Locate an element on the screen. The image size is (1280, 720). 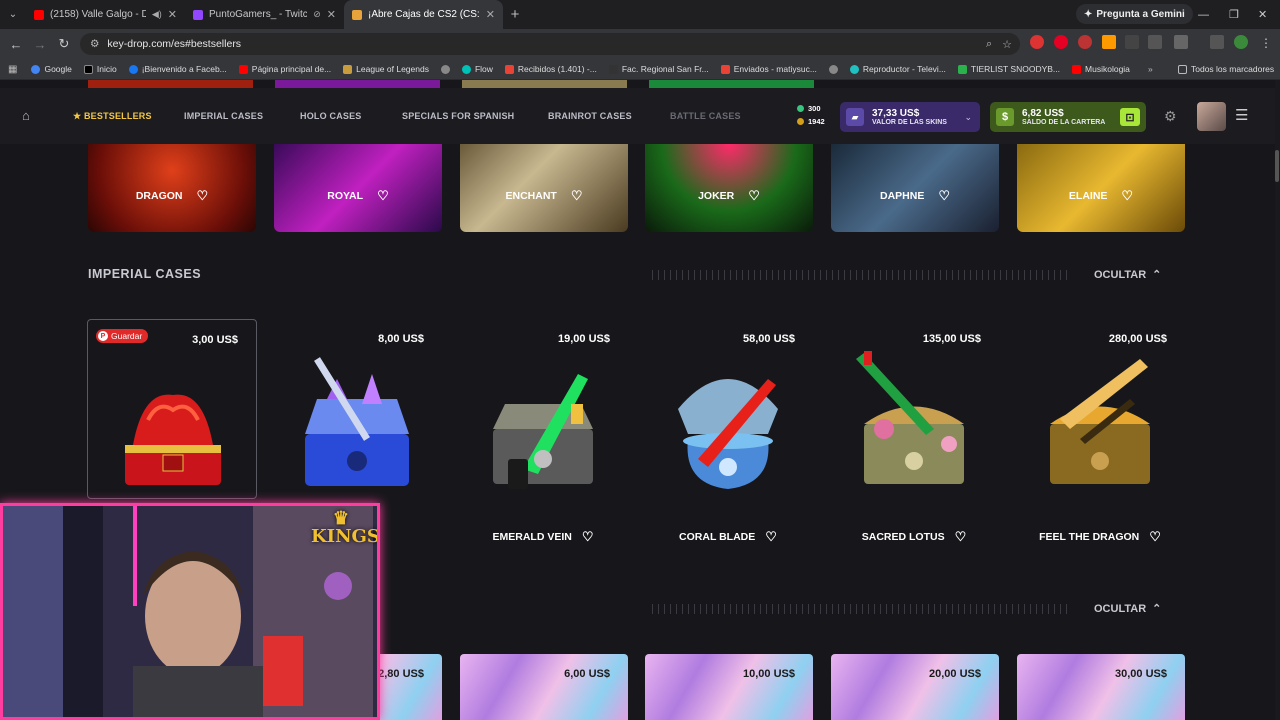
pinterest-save-button: P Guardar is located at coordinates (122, 336).